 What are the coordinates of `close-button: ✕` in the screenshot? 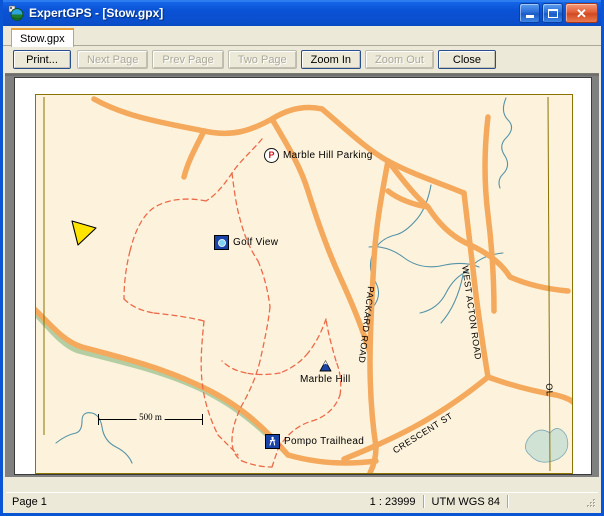 It's located at (581, 13).